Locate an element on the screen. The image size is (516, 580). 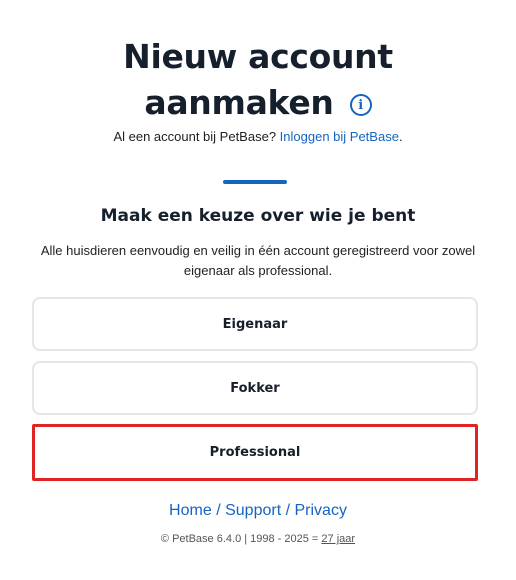
page-title-line2: aanmaken is located at coordinates (239, 102).